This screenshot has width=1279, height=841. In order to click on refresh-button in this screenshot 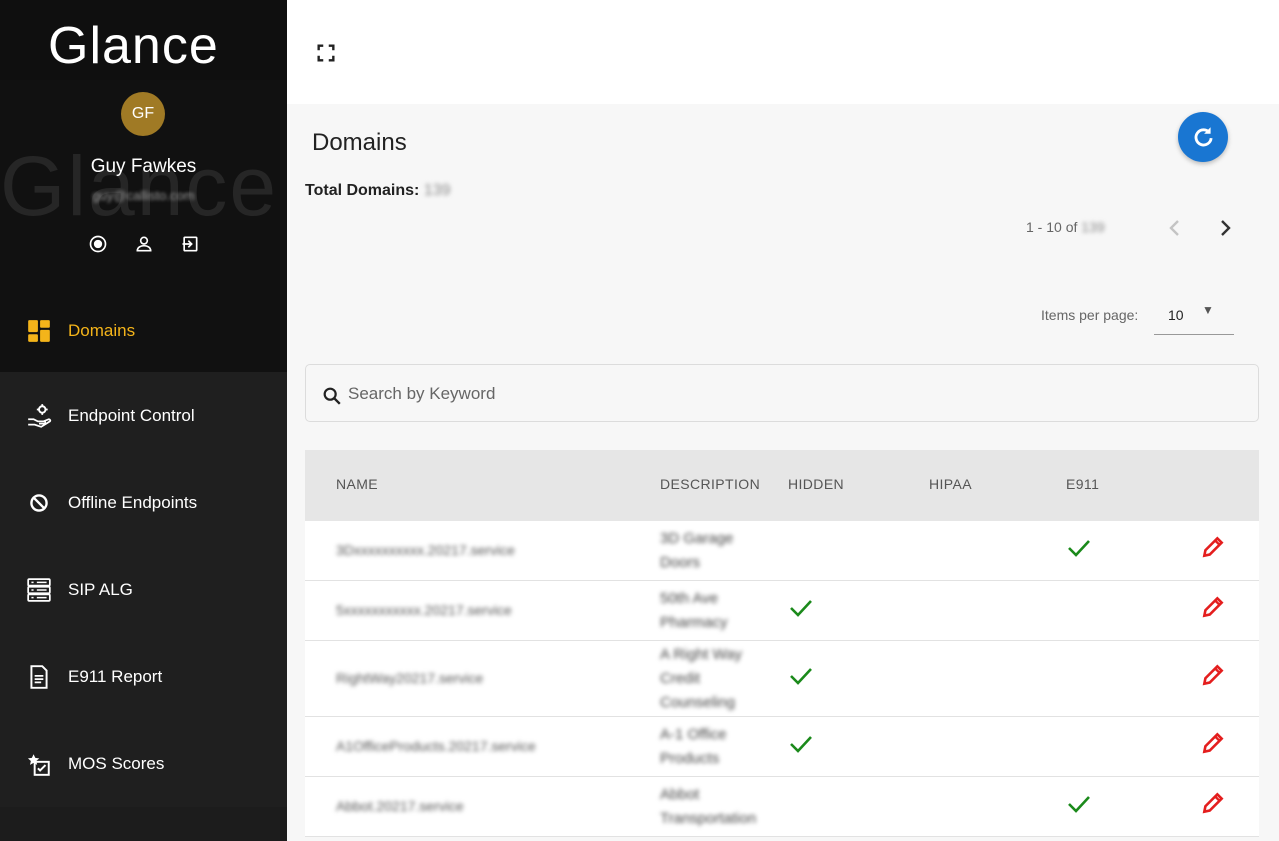, I will do `click(1203, 137)`.